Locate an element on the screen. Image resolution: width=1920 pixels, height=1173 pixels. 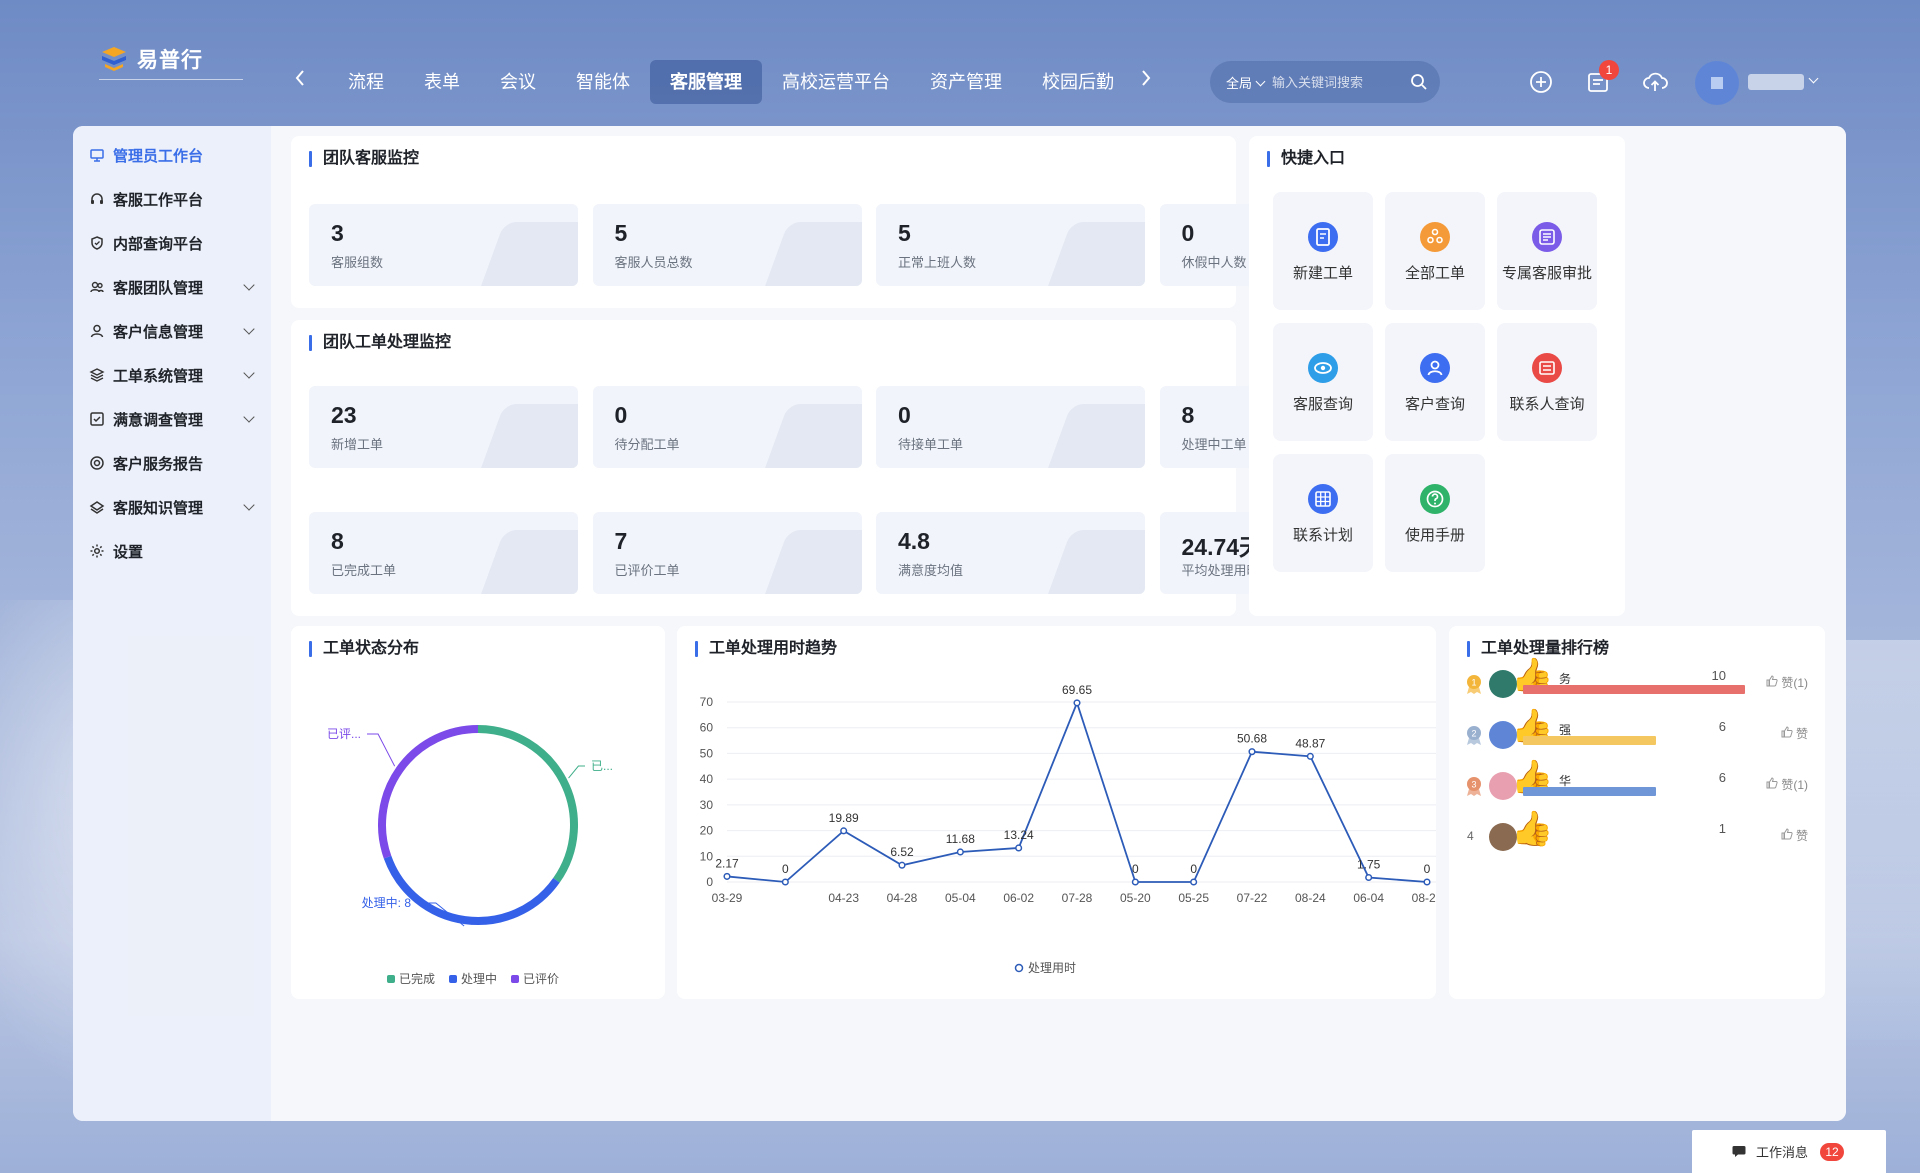
logo-mark-icon is located at coordinates (114, 58).